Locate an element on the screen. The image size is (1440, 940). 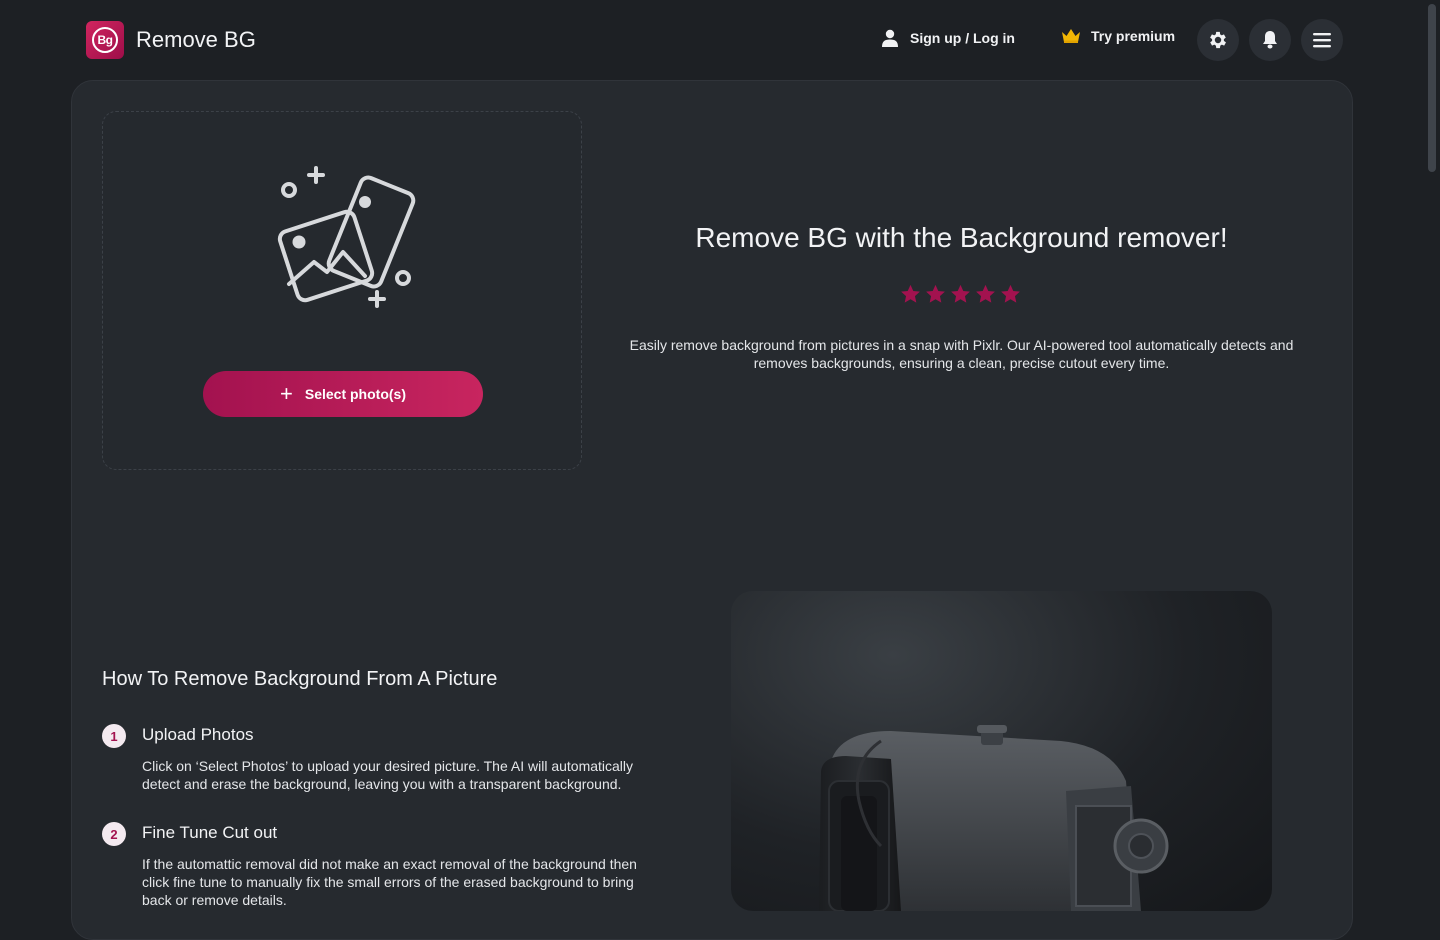
step-number-badge: 2 is located at coordinates (114, 834).